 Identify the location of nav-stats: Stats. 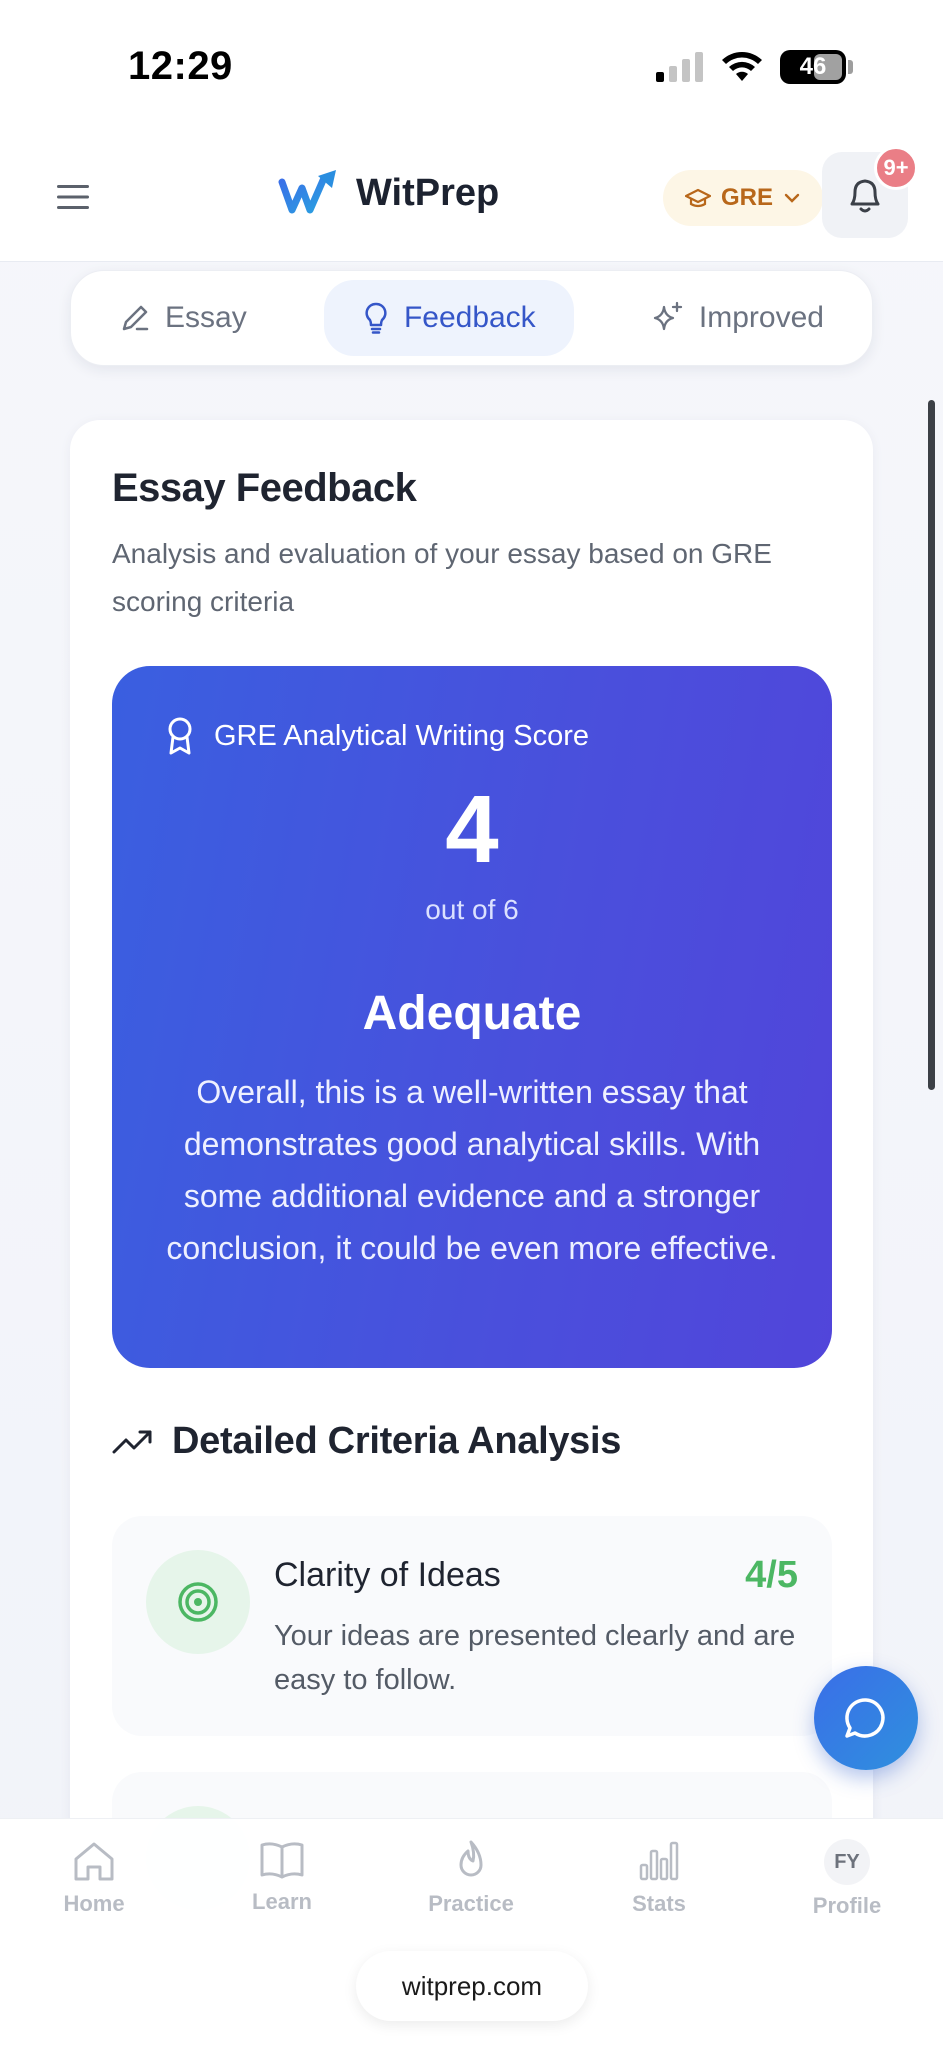
(659, 1894).